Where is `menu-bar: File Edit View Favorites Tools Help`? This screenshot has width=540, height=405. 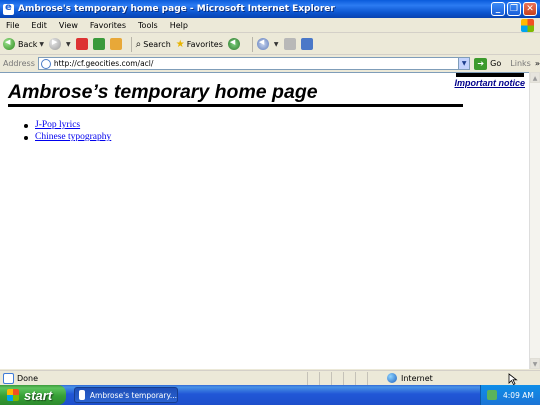 menu-bar: File Edit View Favorites Tools Help is located at coordinates (270, 25).